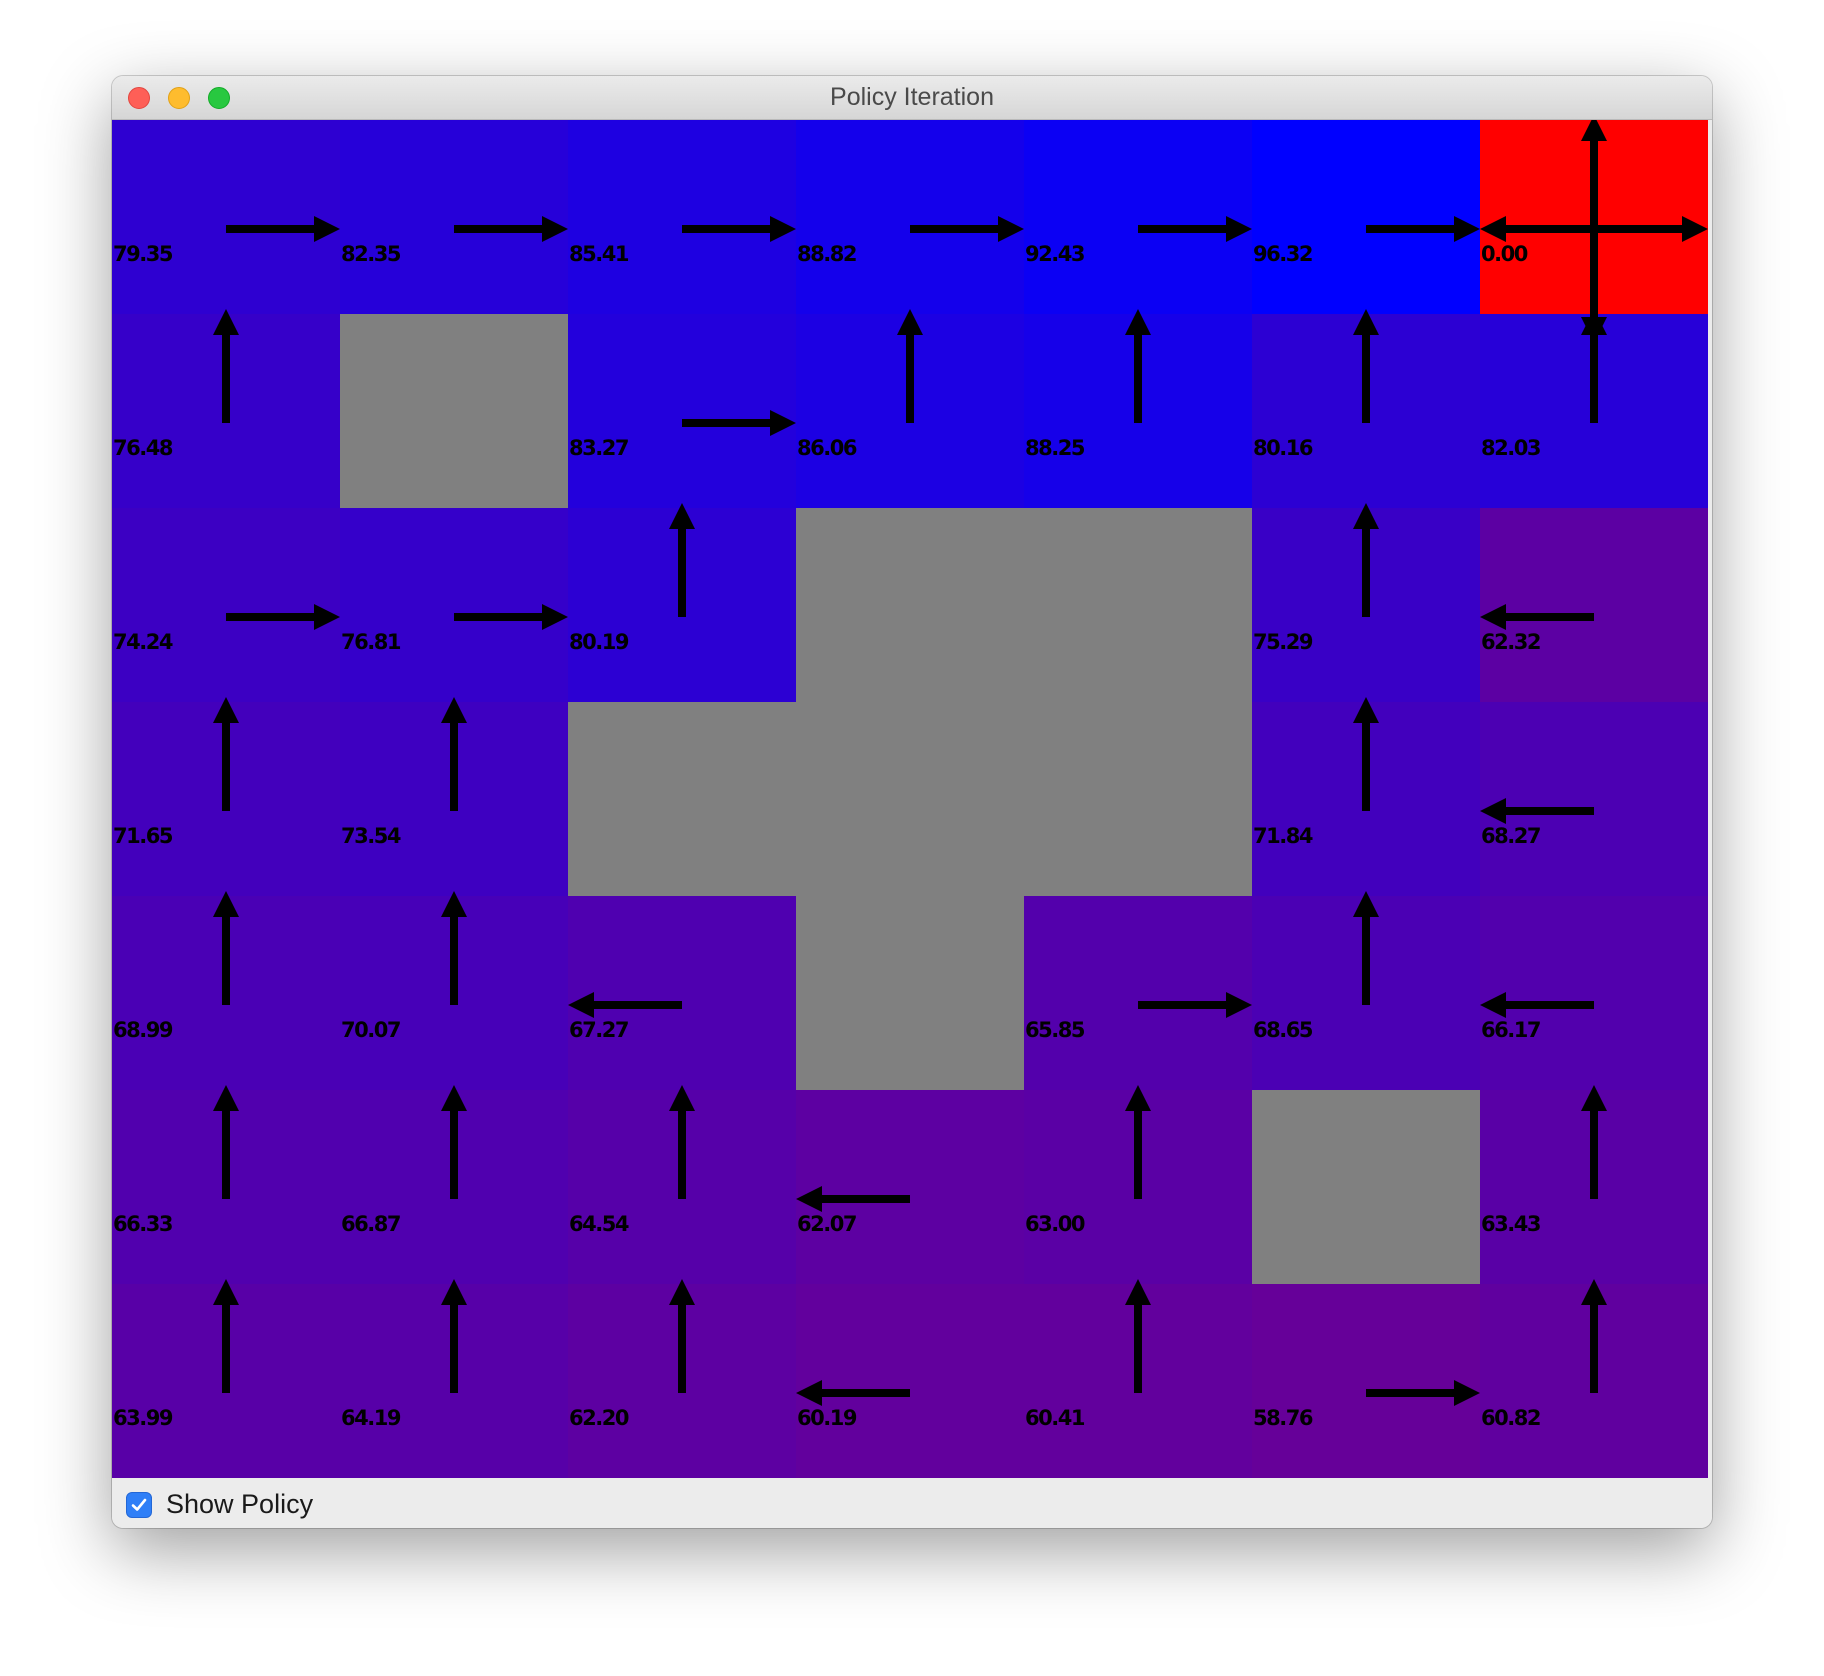 This screenshot has width=1824, height=1676. Describe the element at coordinates (1594, 1187) in the screenshot. I see `state-cell: 63.43` at that location.